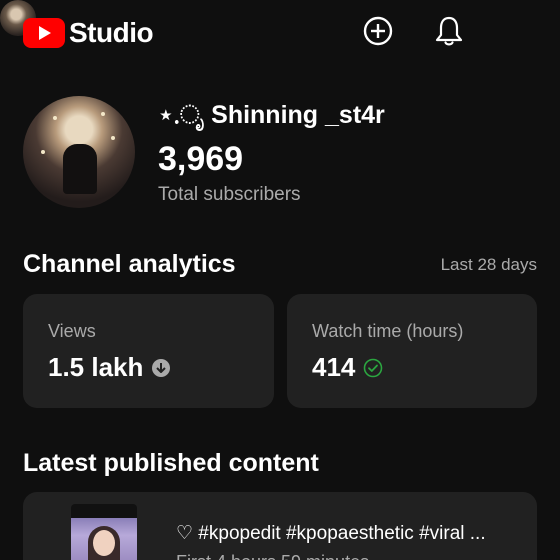 The width and height of the screenshot is (560, 560). I want to click on channel-avatar, so click(79, 152).